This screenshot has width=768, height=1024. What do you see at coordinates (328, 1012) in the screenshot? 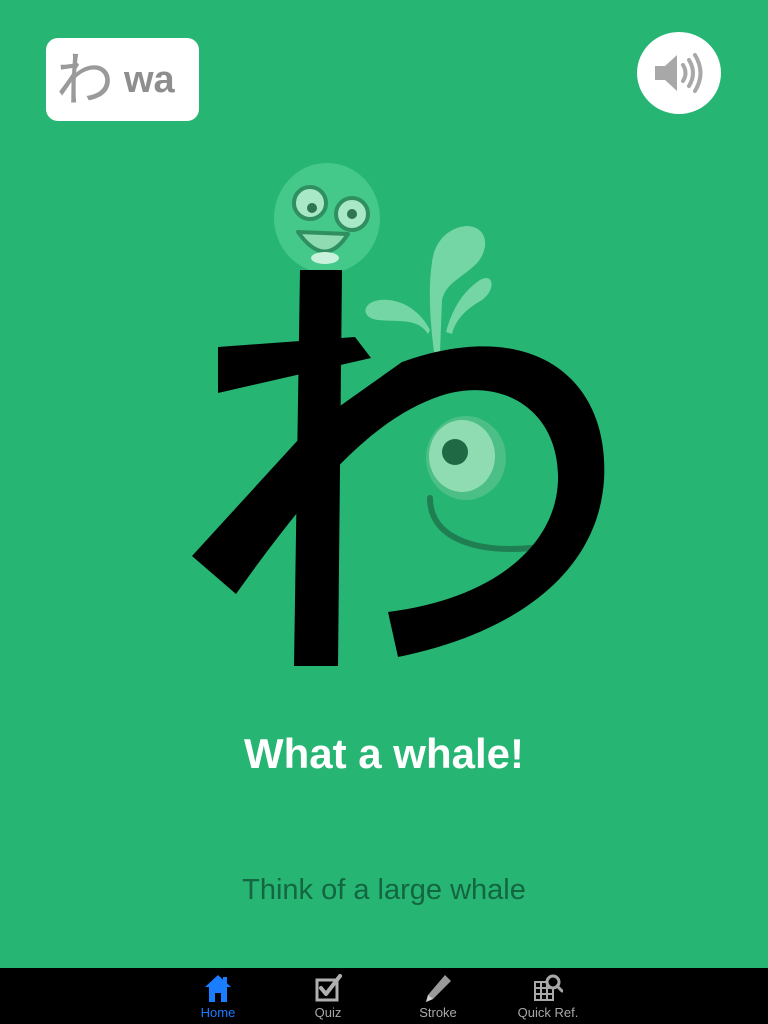
I see `tab-label-quiz: Quiz` at bounding box center [328, 1012].